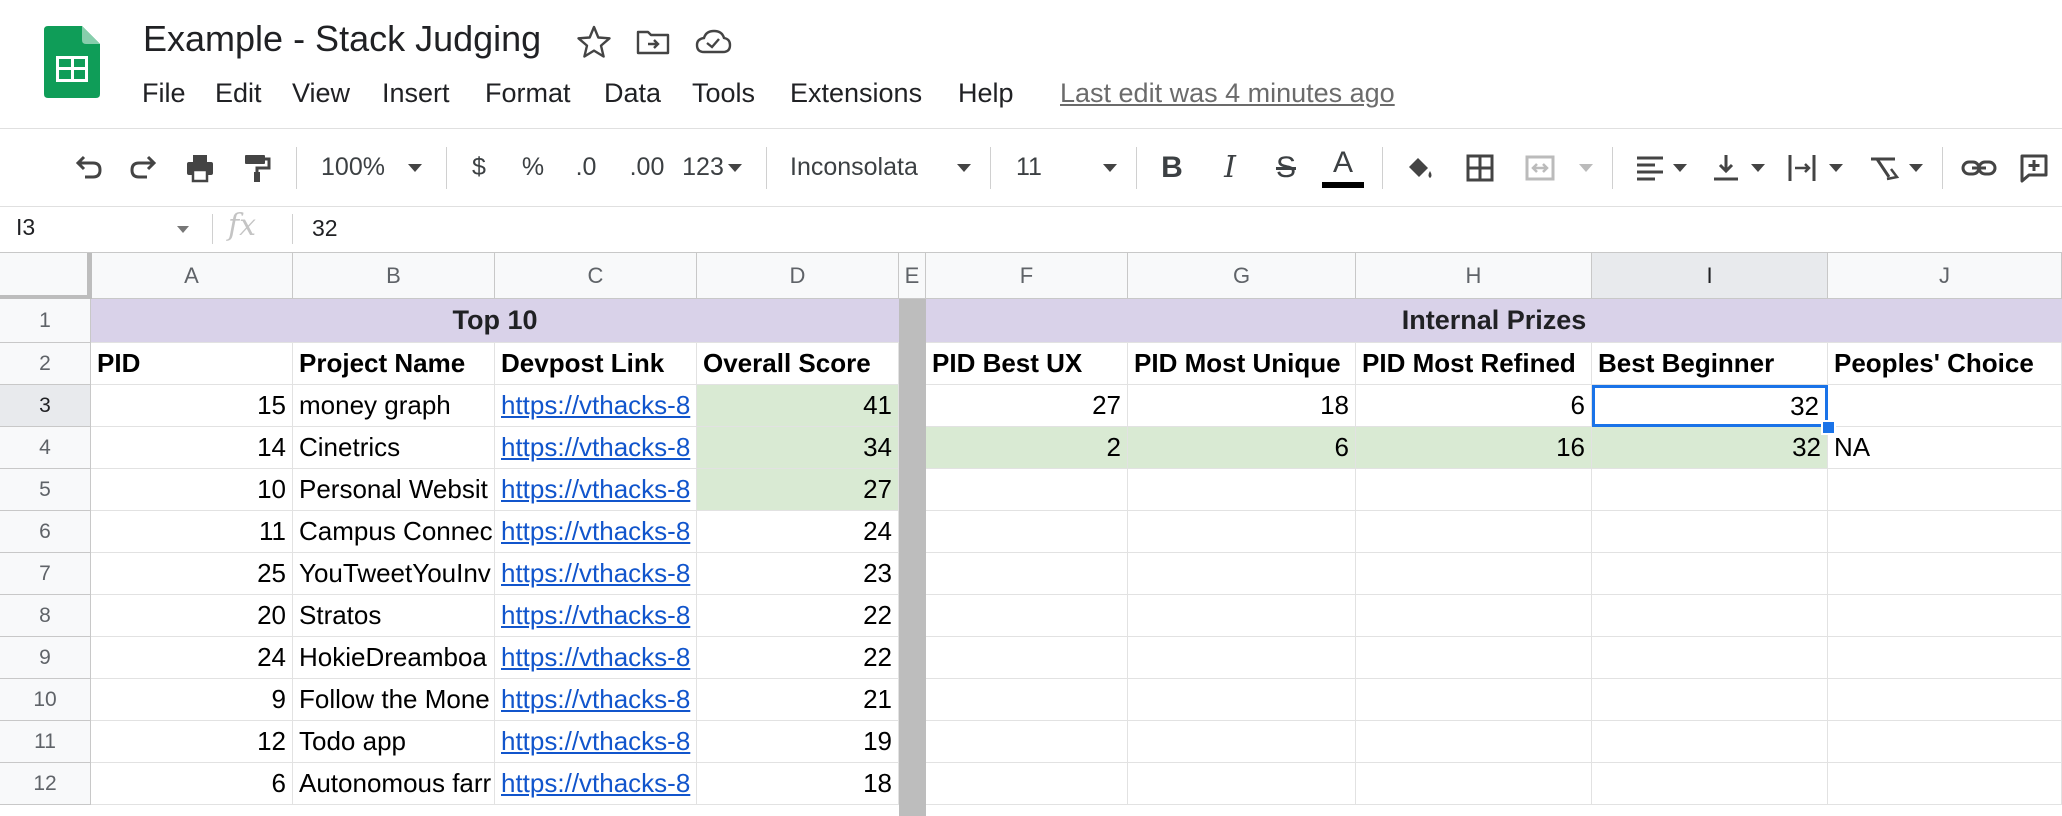  I want to click on header-devpost-link: Devpost Link, so click(596, 364).